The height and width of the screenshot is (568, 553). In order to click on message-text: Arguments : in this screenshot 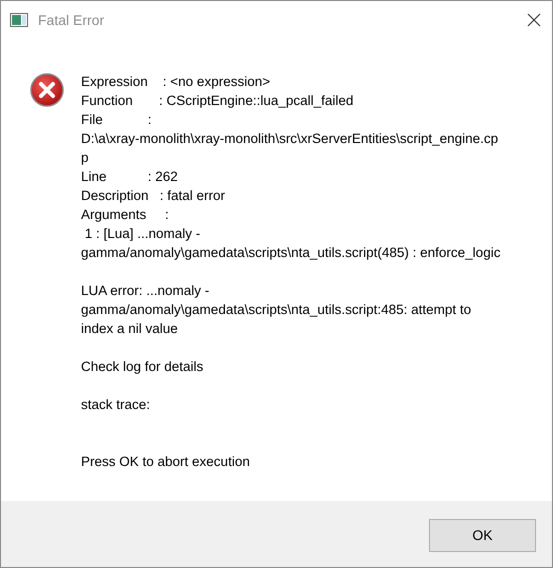, I will do `click(125, 215)`.